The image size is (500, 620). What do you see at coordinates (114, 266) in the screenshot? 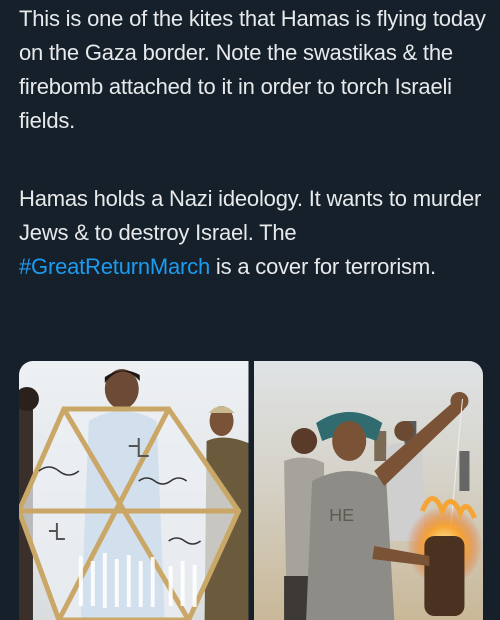
I see `hashtag-link: #GreatReturnMarch` at bounding box center [114, 266].